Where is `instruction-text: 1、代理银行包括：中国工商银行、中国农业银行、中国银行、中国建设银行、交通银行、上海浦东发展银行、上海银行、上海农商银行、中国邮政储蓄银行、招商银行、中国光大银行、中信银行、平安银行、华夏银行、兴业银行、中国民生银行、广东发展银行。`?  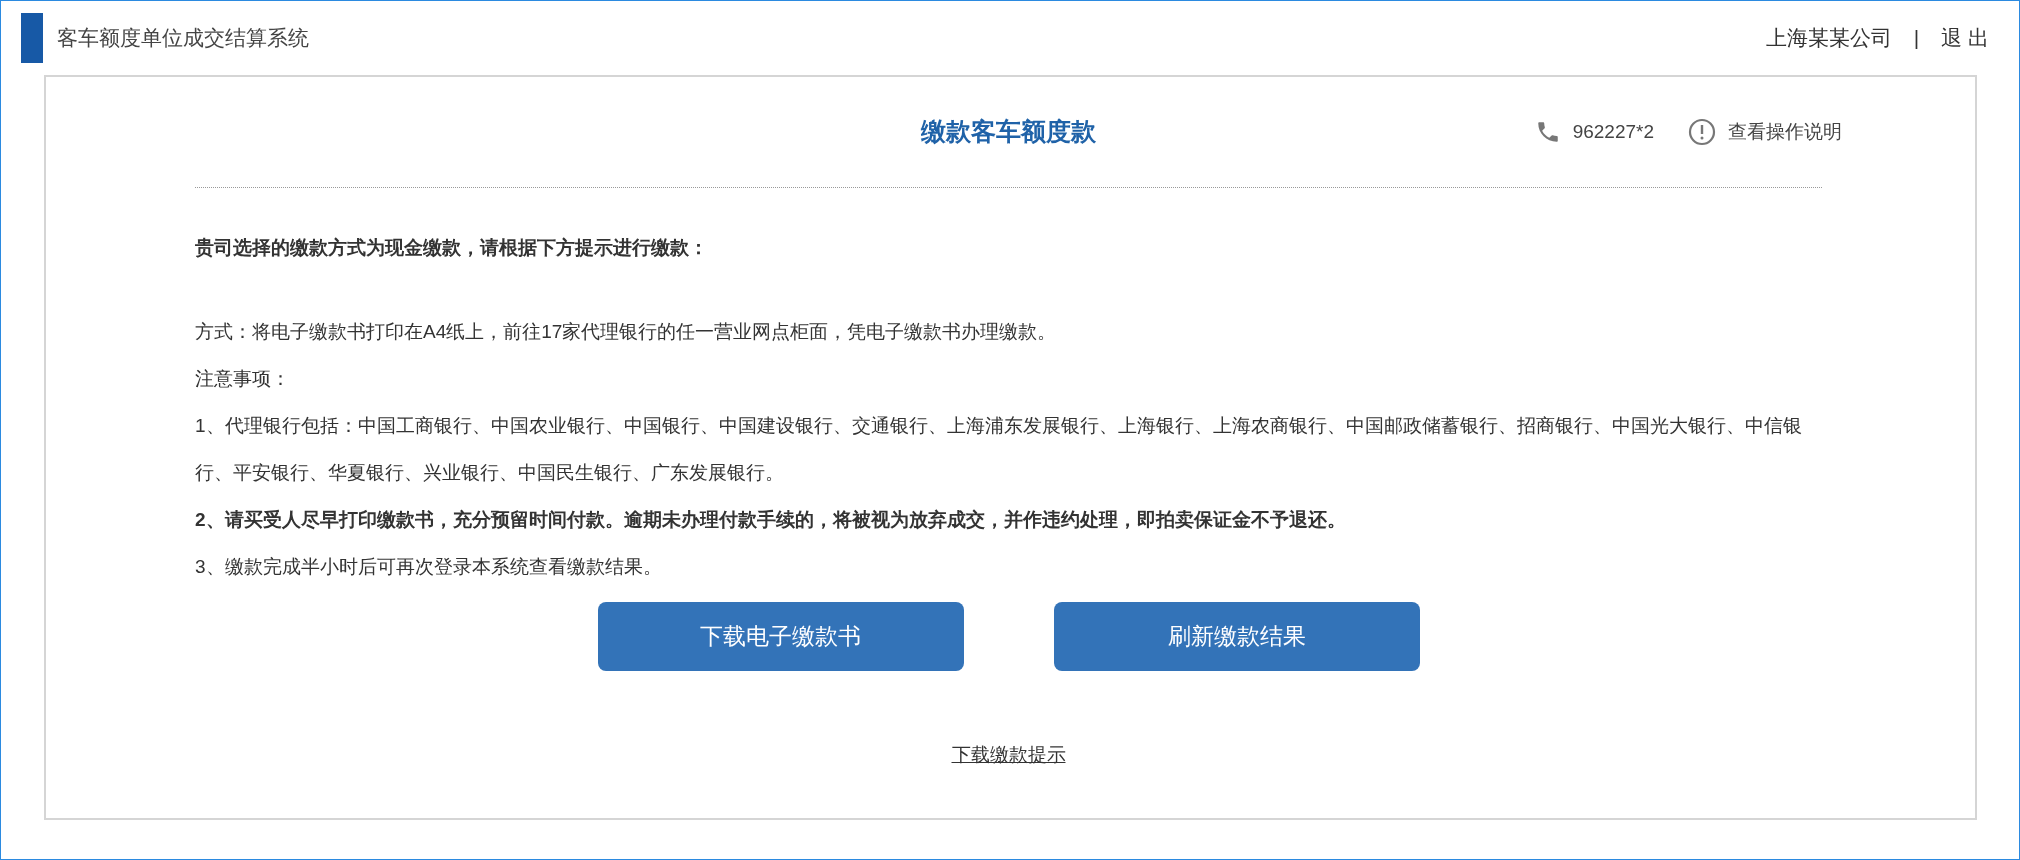
instruction-text: 1、代理银行包括：中国工商银行、中国农业银行、中国银行、中国建设银行、交通银行、上海浦东发展银行、上海银行、上海农商银行、中国邮政储蓄银行、招商银行、中国光大银行、中信银行、平安银行、华夏银行、兴业银行、中国民生银行、广东发展银行。 is located at coordinates (999, 449).